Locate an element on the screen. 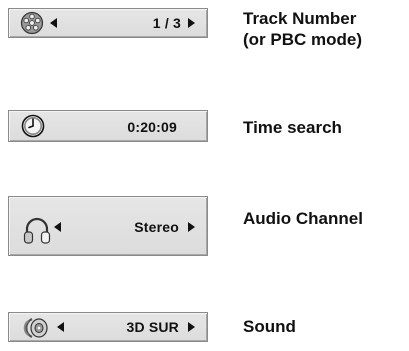 This screenshot has width=409, height=351. headphones-icon is located at coordinates (37, 230).